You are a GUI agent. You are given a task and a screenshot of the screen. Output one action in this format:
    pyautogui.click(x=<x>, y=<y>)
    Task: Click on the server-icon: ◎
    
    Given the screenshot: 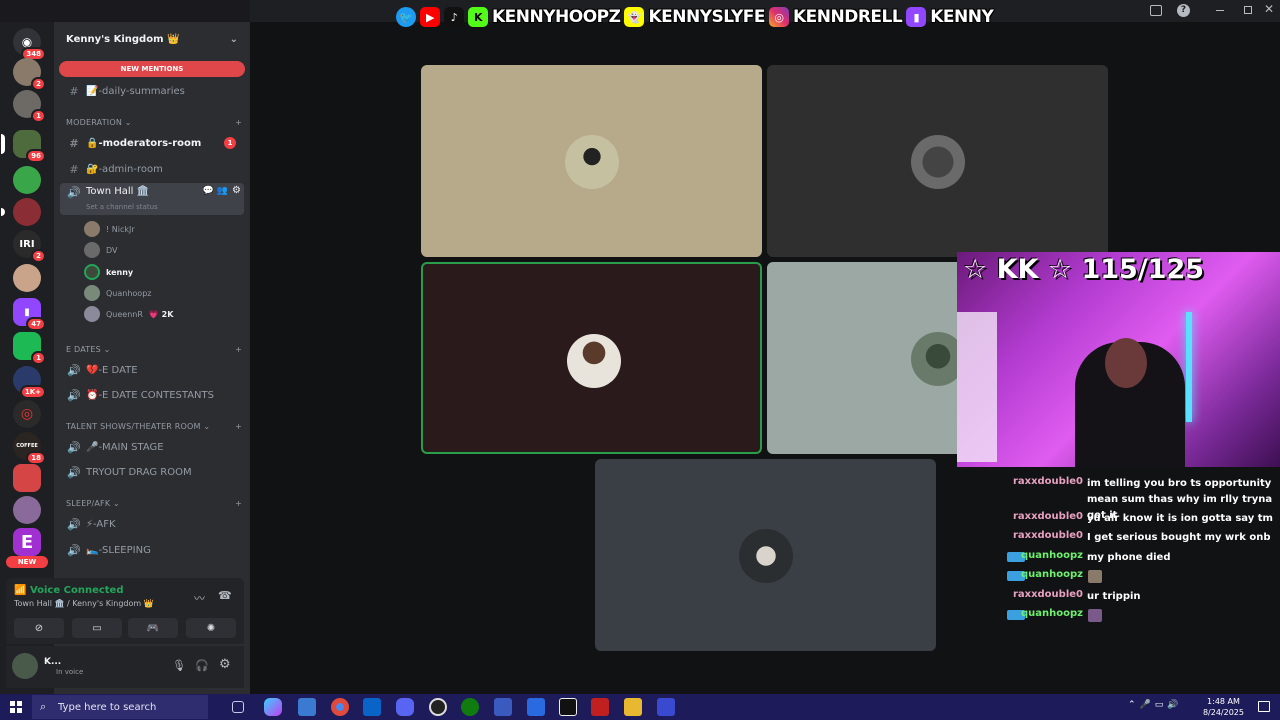 What is the action you would take?
    pyautogui.click(x=27, y=414)
    